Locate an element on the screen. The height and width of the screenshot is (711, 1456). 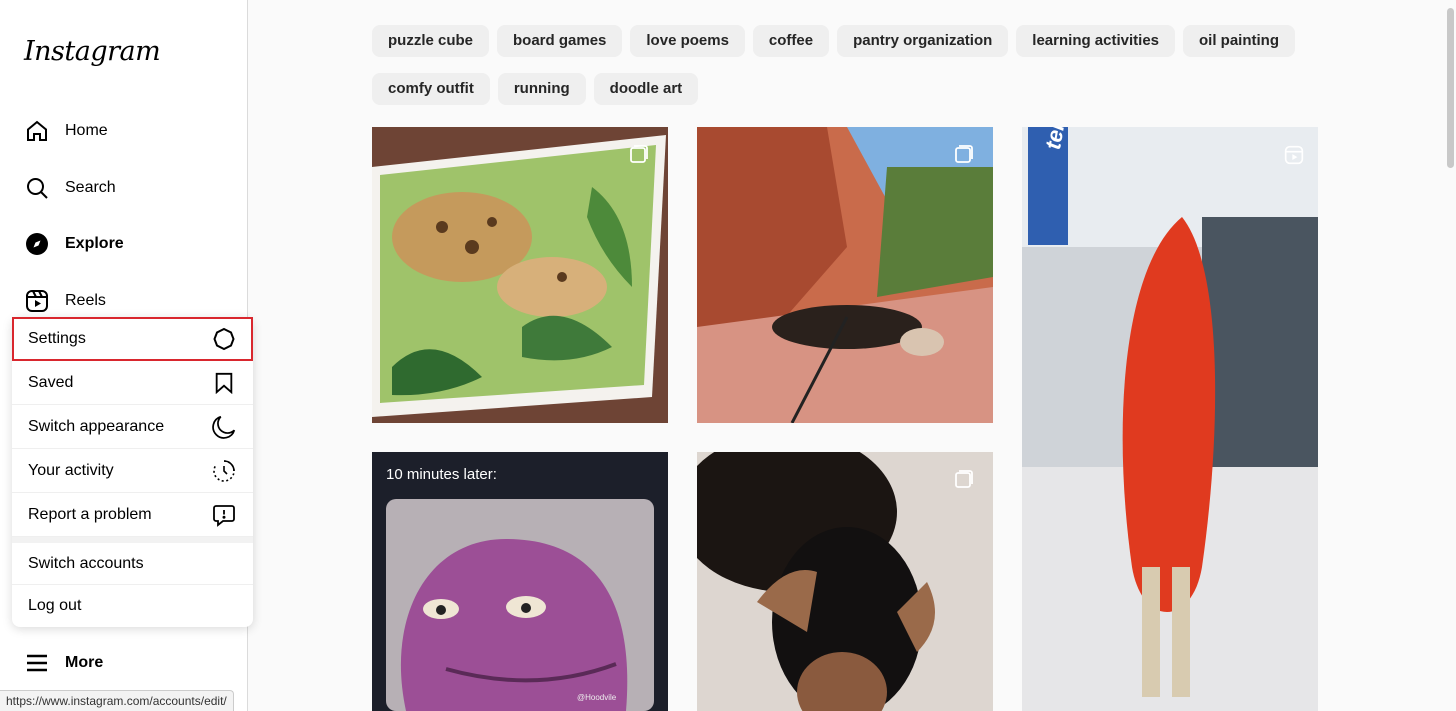
meme-watermark: @Hoodvile is located at coordinates (597, 697).